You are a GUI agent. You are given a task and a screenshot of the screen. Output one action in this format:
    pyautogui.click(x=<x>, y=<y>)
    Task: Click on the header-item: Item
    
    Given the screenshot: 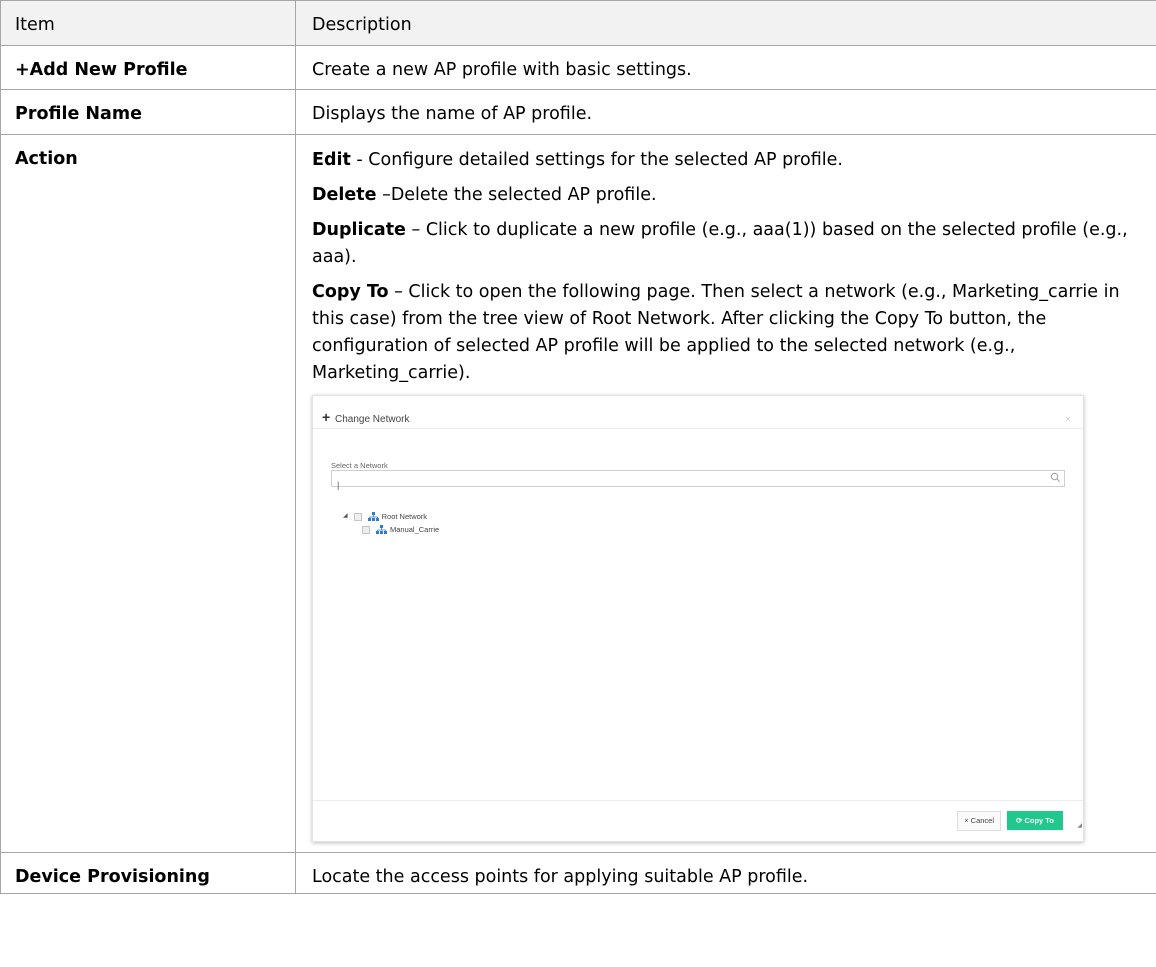 What is the action you would take?
    pyautogui.click(x=148, y=23)
    